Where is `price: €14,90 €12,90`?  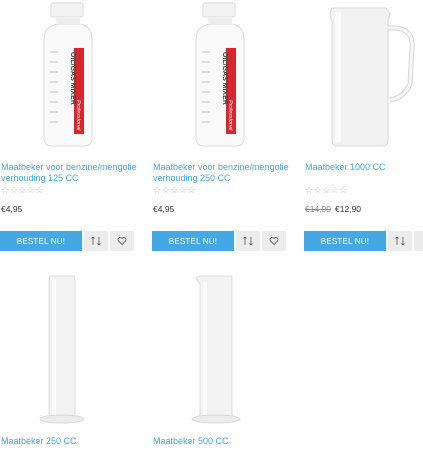 price: €14,90 €12,90 is located at coordinates (333, 209).